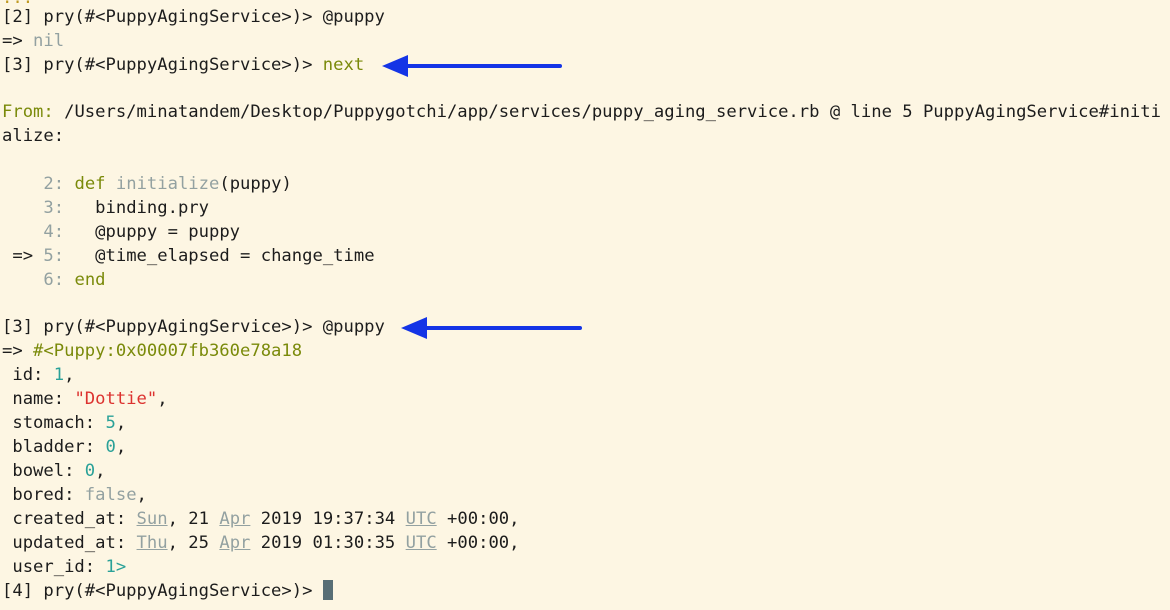 This screenshot has width=1170, height=610. I want to click on pry-prompt-line: [3] pry(#<PuppyAgingService>)> @puppy, so click(193, 327).